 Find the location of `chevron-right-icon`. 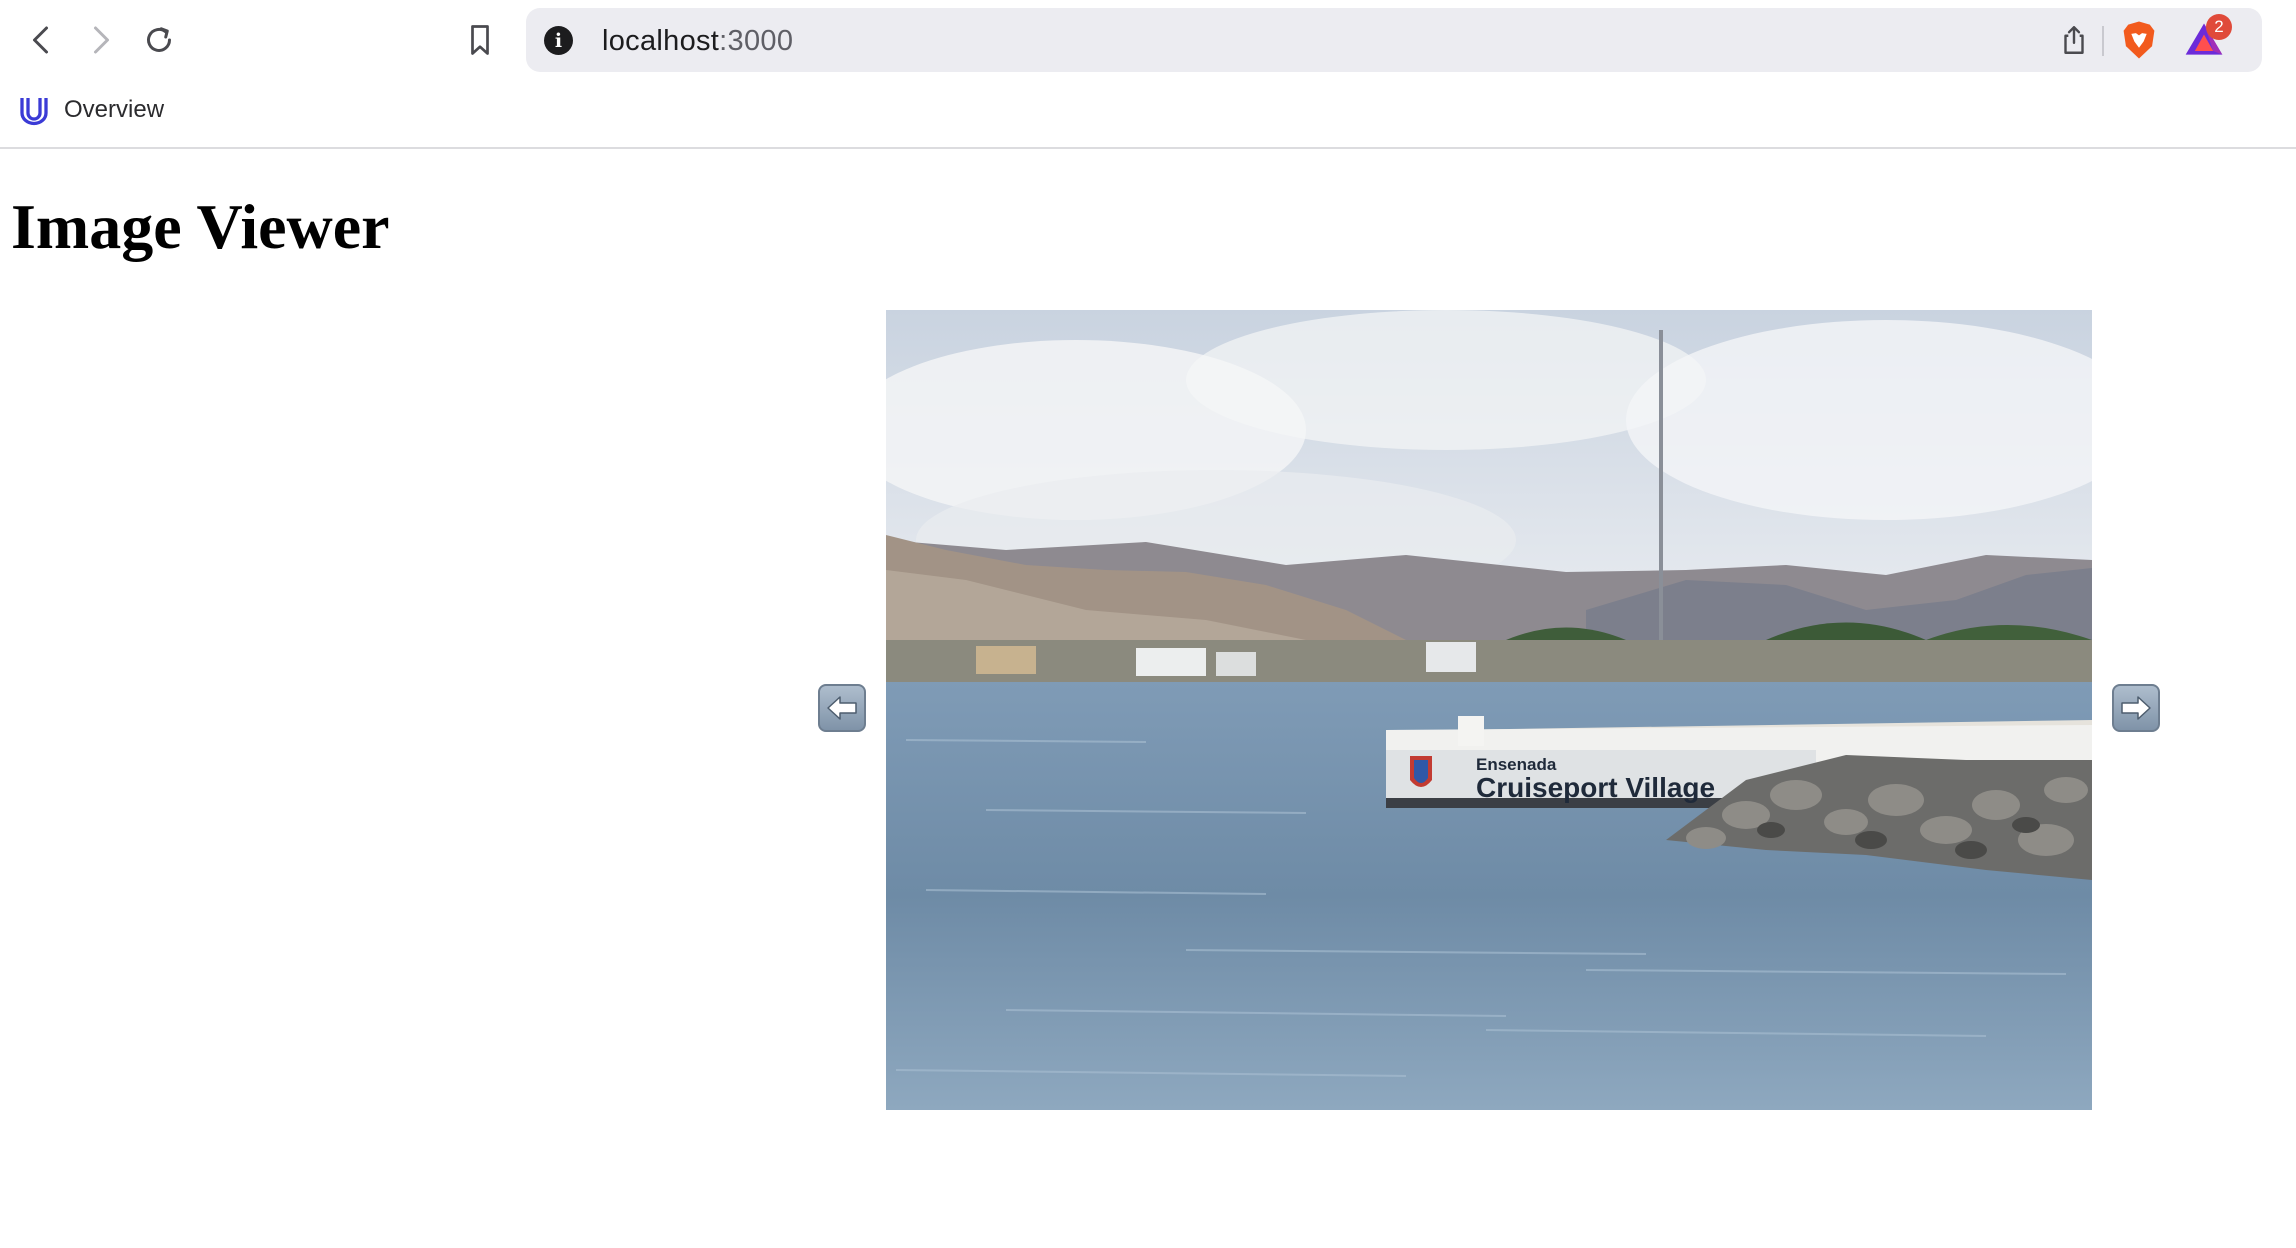

chevron-right-icon is located at coordinates (101, 40).